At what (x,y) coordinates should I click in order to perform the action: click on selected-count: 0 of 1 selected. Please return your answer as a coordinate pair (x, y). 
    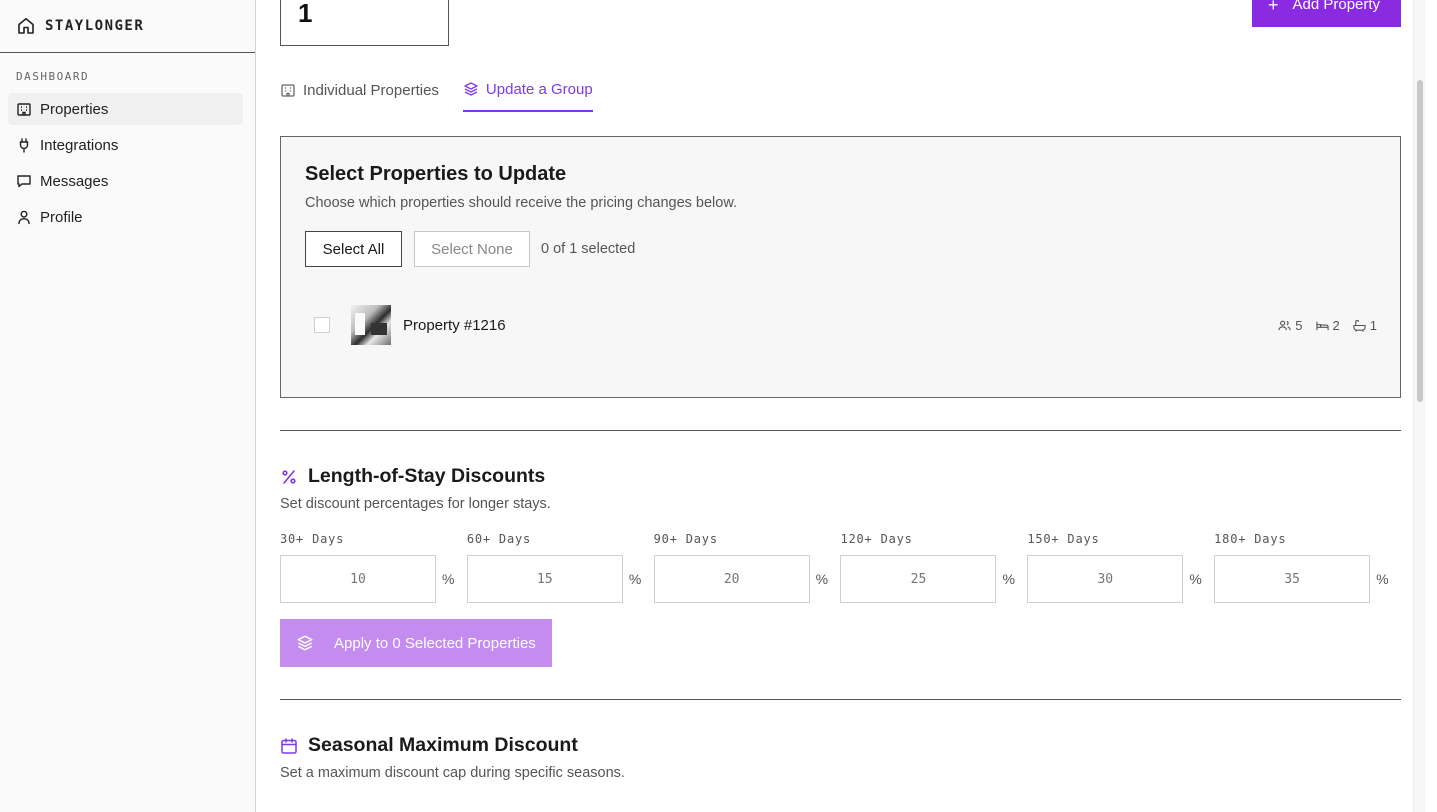
    Looking at the image, I should click on (588, 249).